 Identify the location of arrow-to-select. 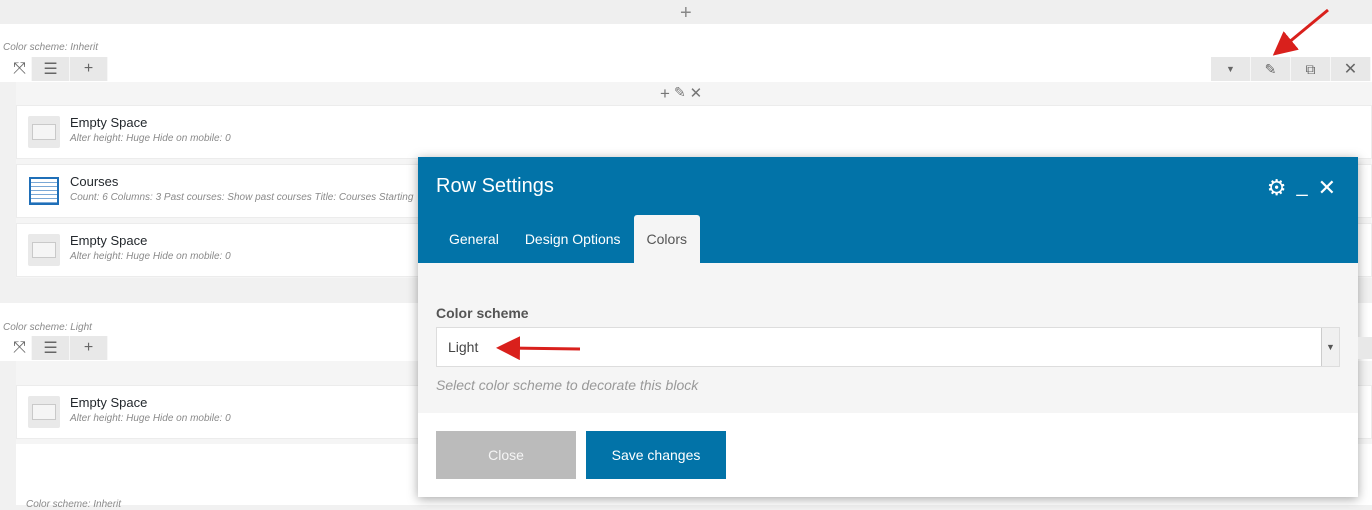
(538, 348).